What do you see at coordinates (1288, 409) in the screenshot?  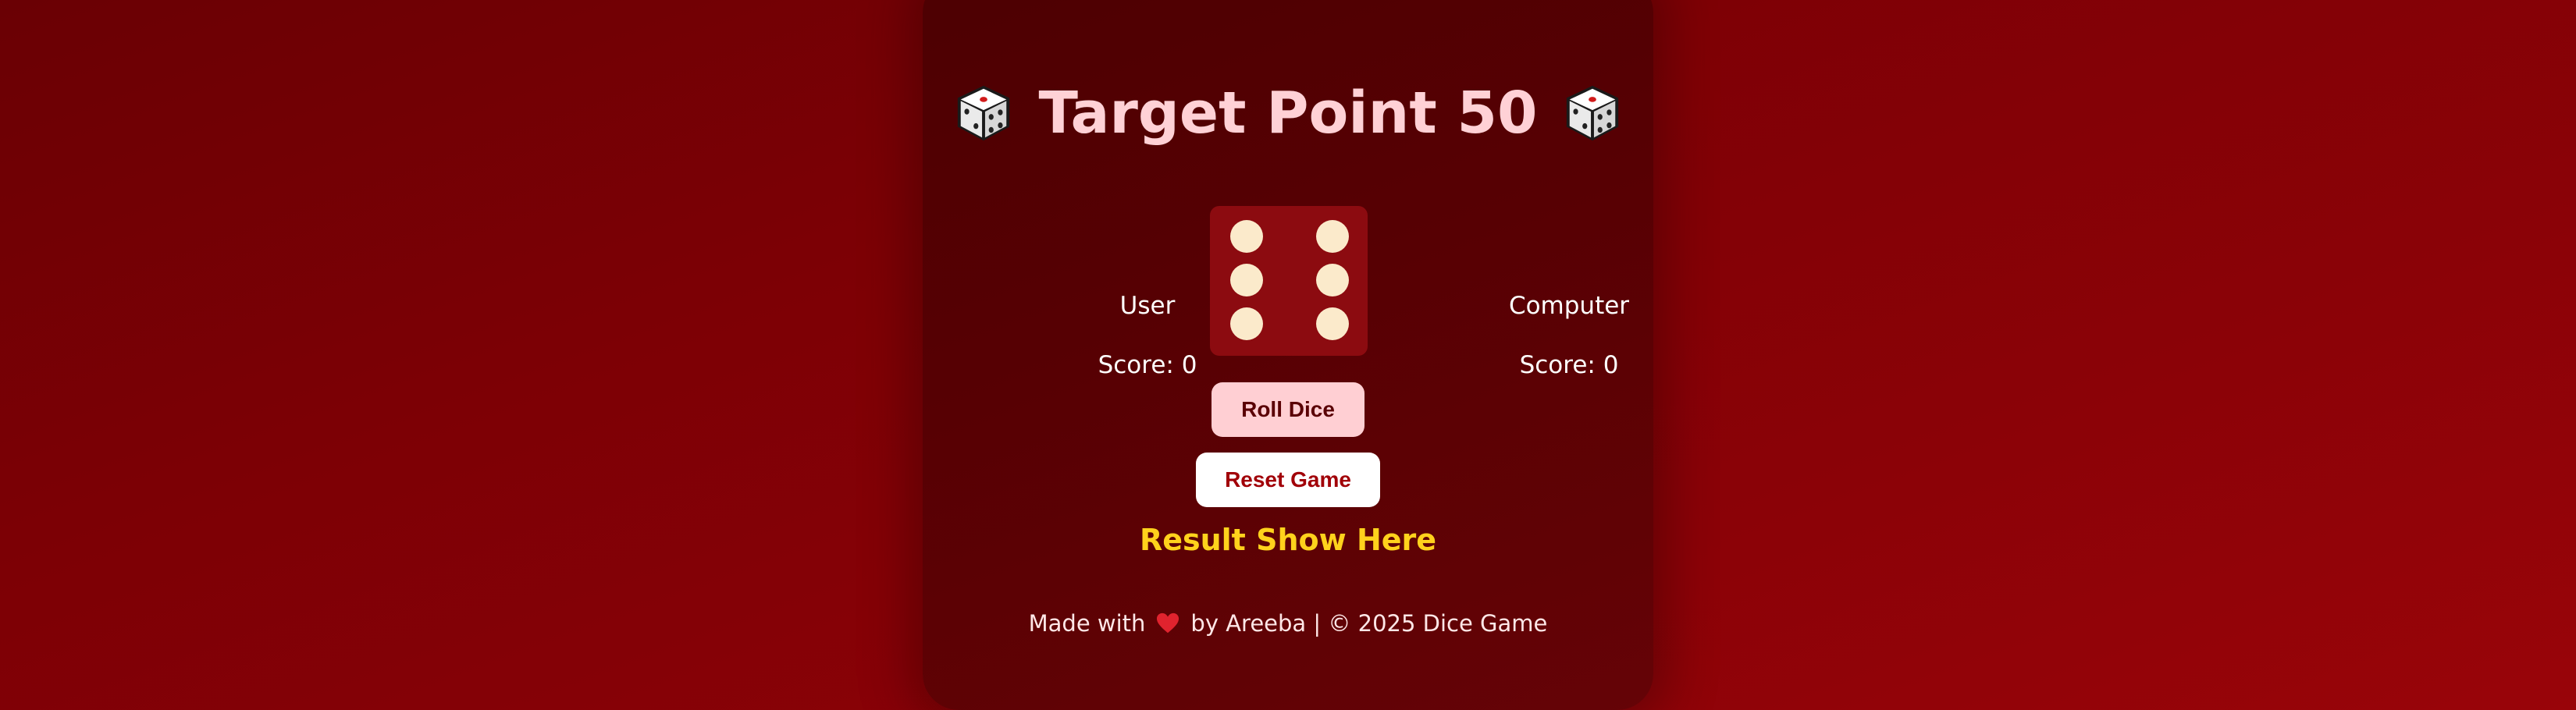 I see `roll-dice-button: Roll Dice` at bounding box center [1288, 409].